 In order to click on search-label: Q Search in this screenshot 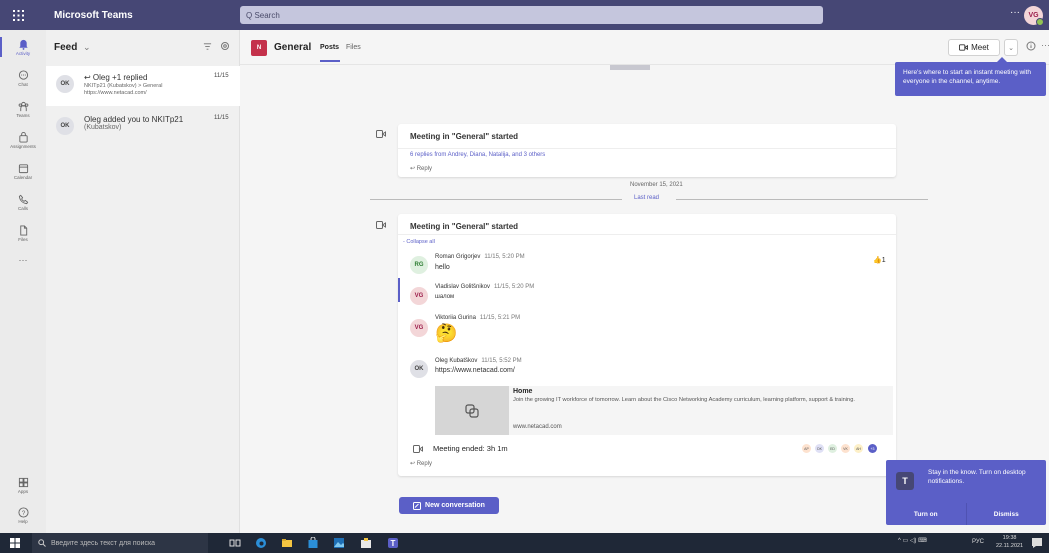, I will do `click(263, 15)`.